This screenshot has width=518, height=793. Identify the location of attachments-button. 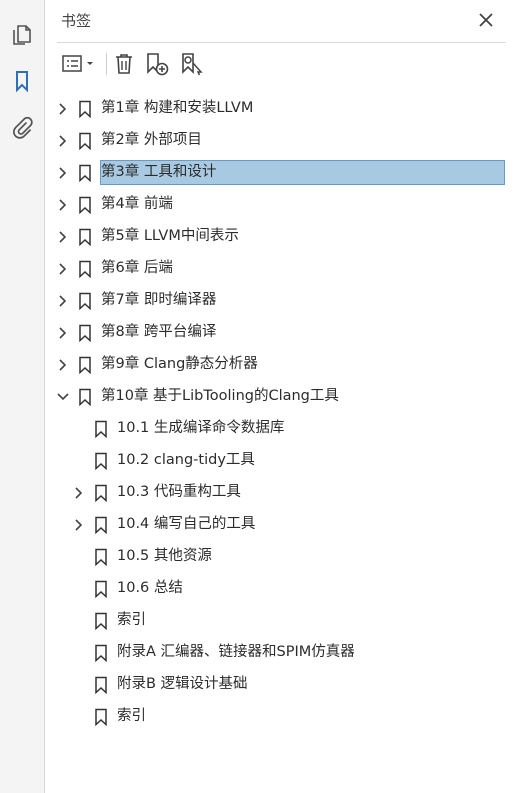
(22, 127).